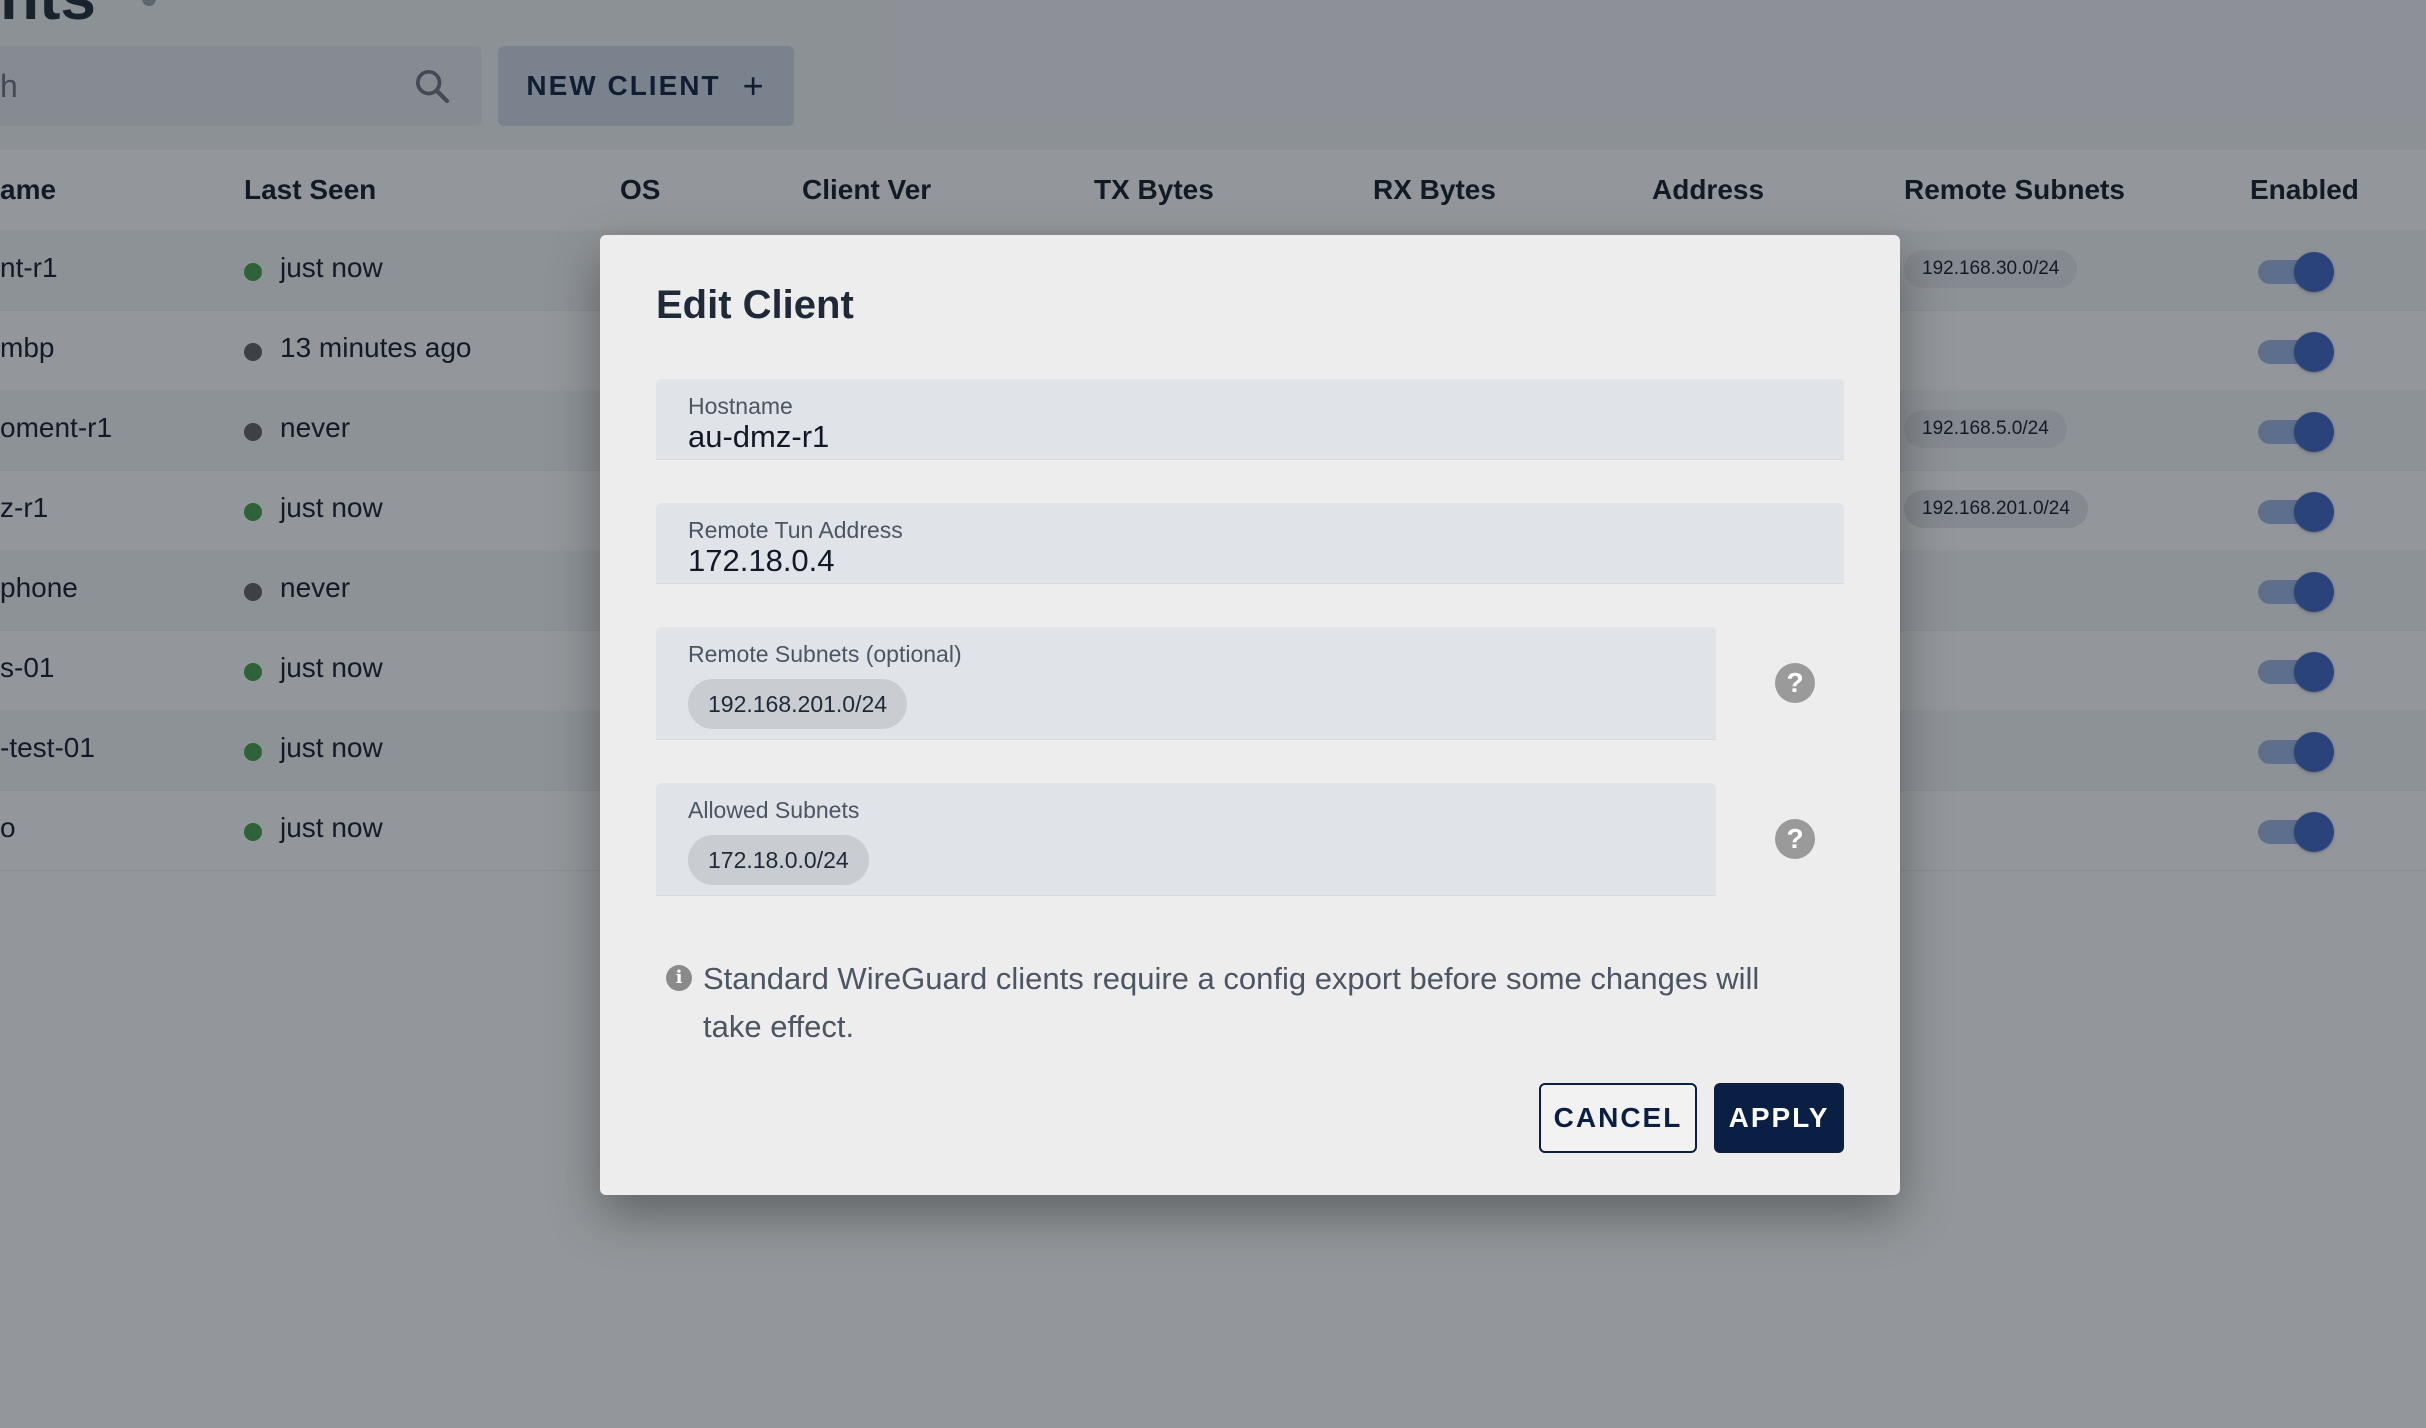  What do you see at coordinates (761, 560) in the screenshot?
I see `tun-address-value: 172.18.0.4` at bounding box center [761, 560].